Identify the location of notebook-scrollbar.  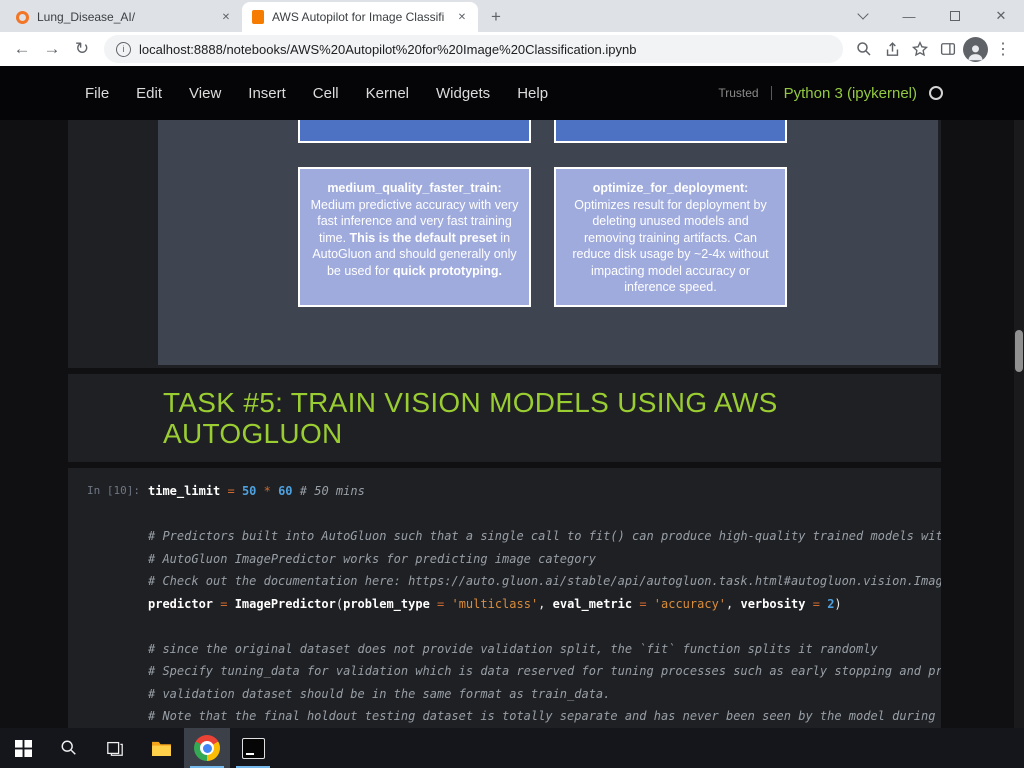
(1019, 424).